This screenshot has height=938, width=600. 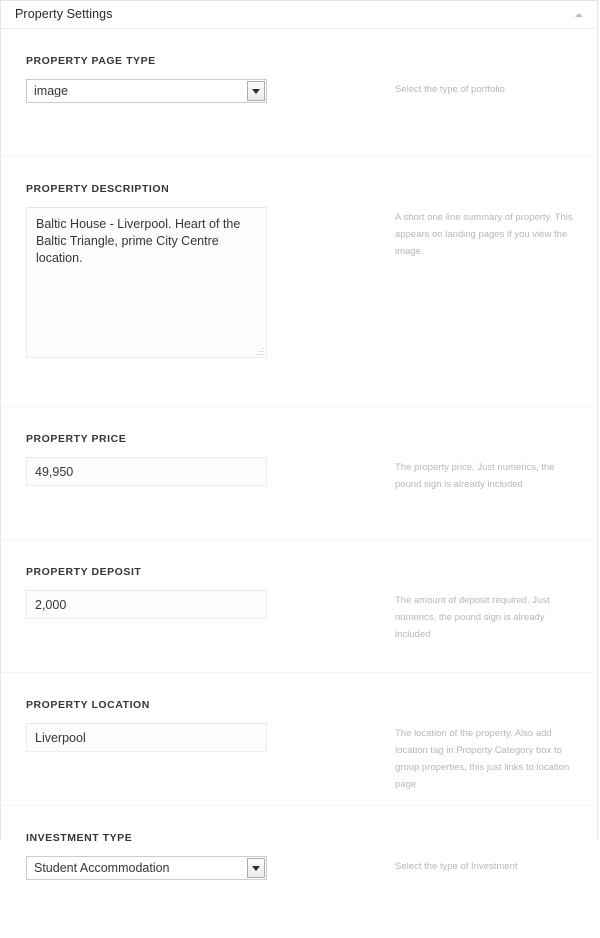 What do you see at coordinates (84, 572) in the screenshot?
I see `label-property-deposit: PROPERTY DEPOSIT` at bounding box center [84, 572].